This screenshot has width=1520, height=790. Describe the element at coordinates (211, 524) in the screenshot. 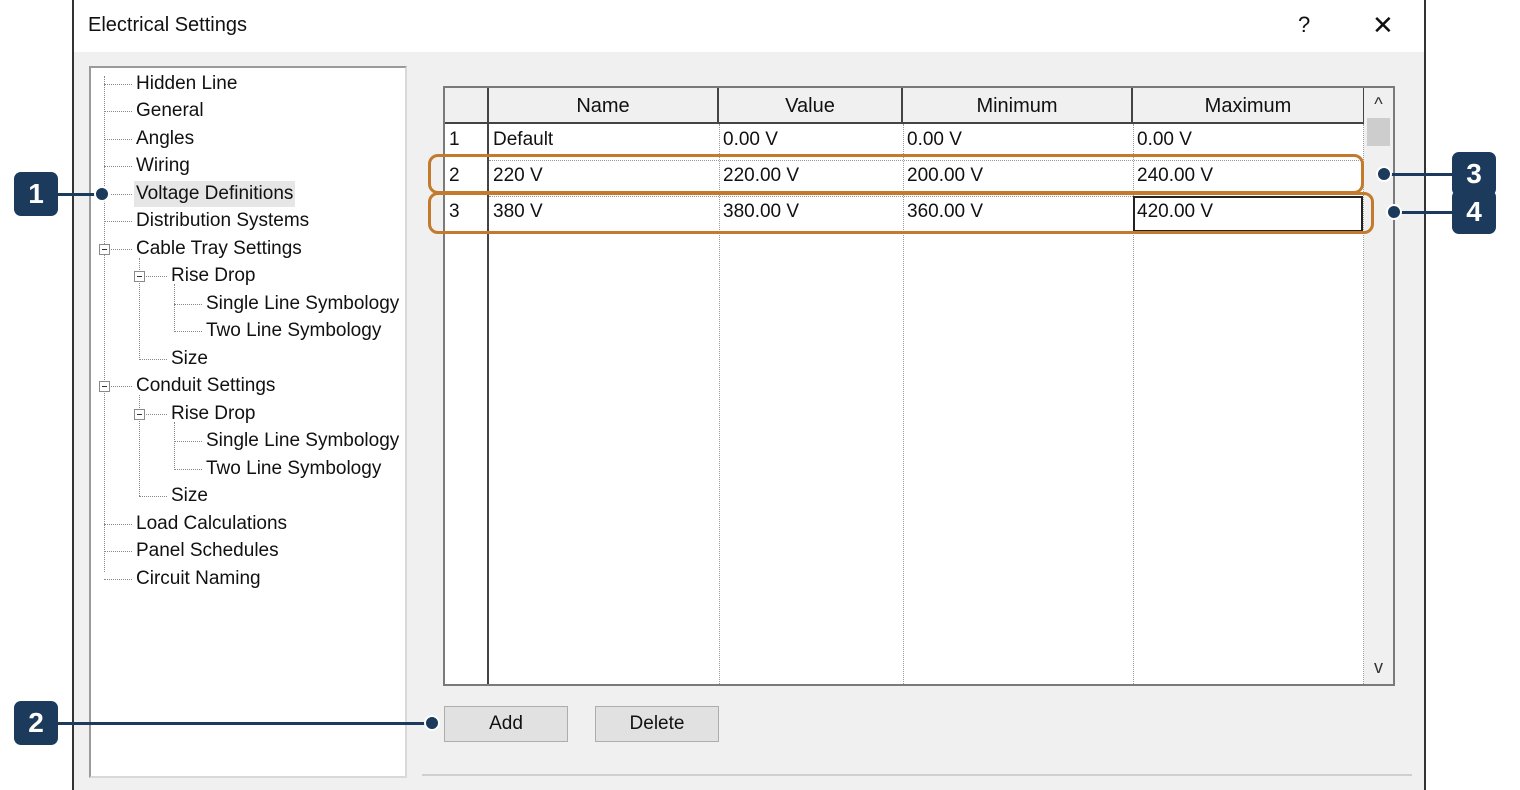

I see `tree-item-load-calculations: Load Calculations` at that location.